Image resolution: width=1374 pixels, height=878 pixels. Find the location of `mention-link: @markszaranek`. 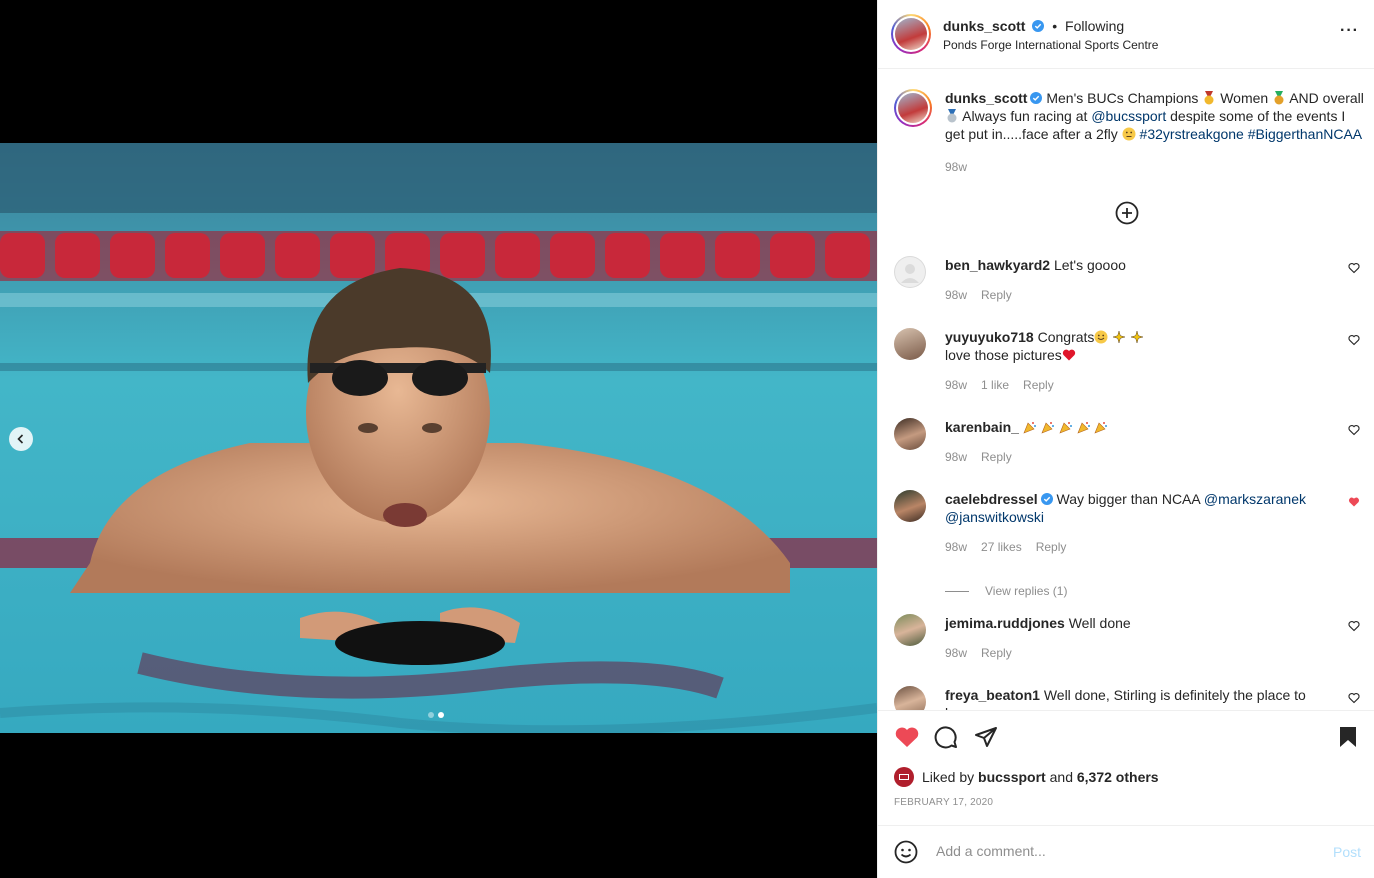

mention-link: @markszaranek is located at coordinates (1255, 499).